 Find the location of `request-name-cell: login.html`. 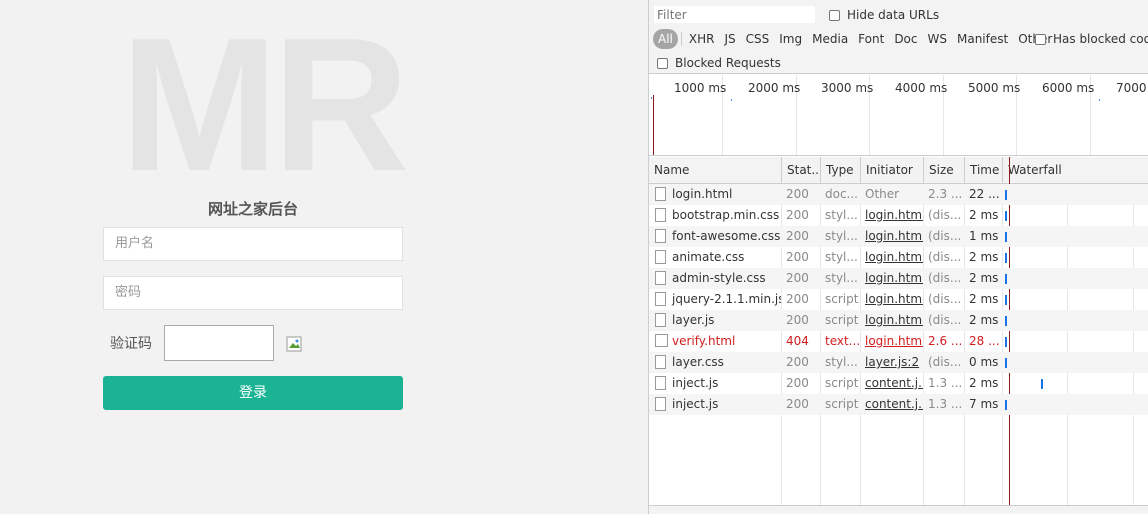

request-name-cell: login.html is located at coordinates (715, 194).